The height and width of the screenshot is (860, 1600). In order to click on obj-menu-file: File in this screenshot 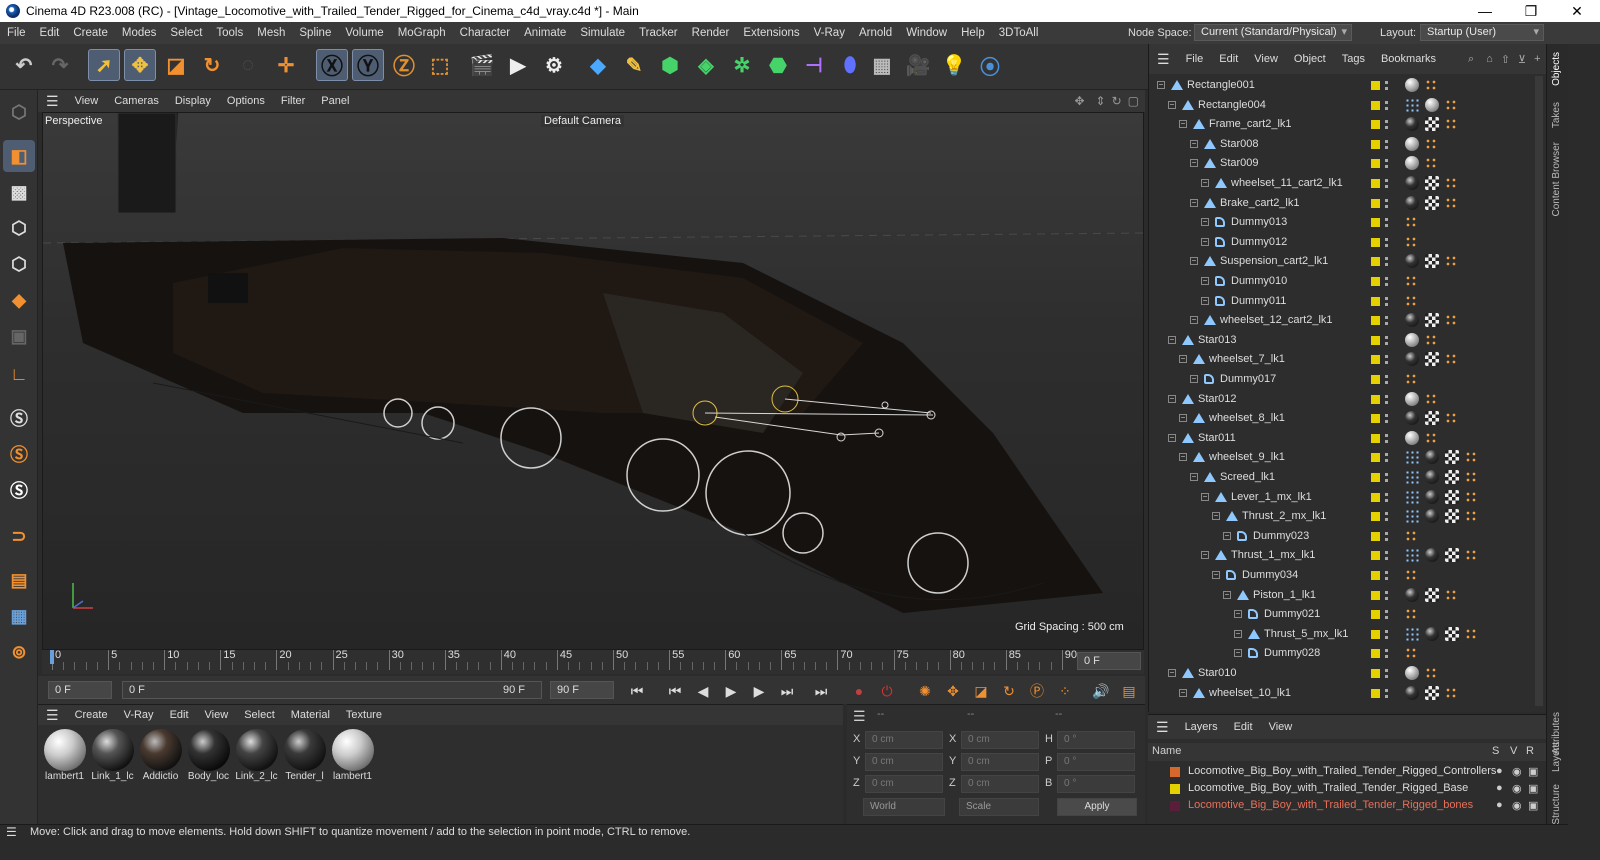, I will do `click(1195, 59)`.